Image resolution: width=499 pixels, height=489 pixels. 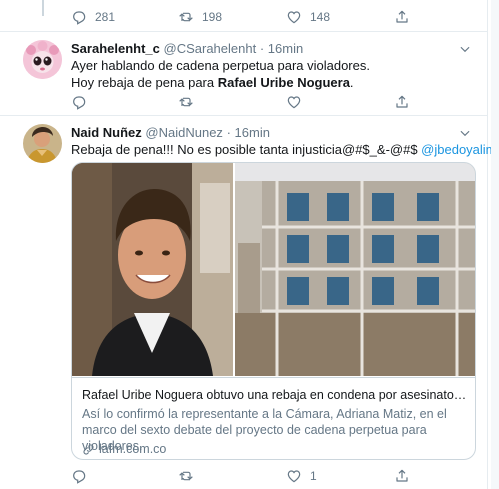 What do you see at coordinates (43, 8) in the screenshot?
I see `thread-line` at bounding box center [43, 8].